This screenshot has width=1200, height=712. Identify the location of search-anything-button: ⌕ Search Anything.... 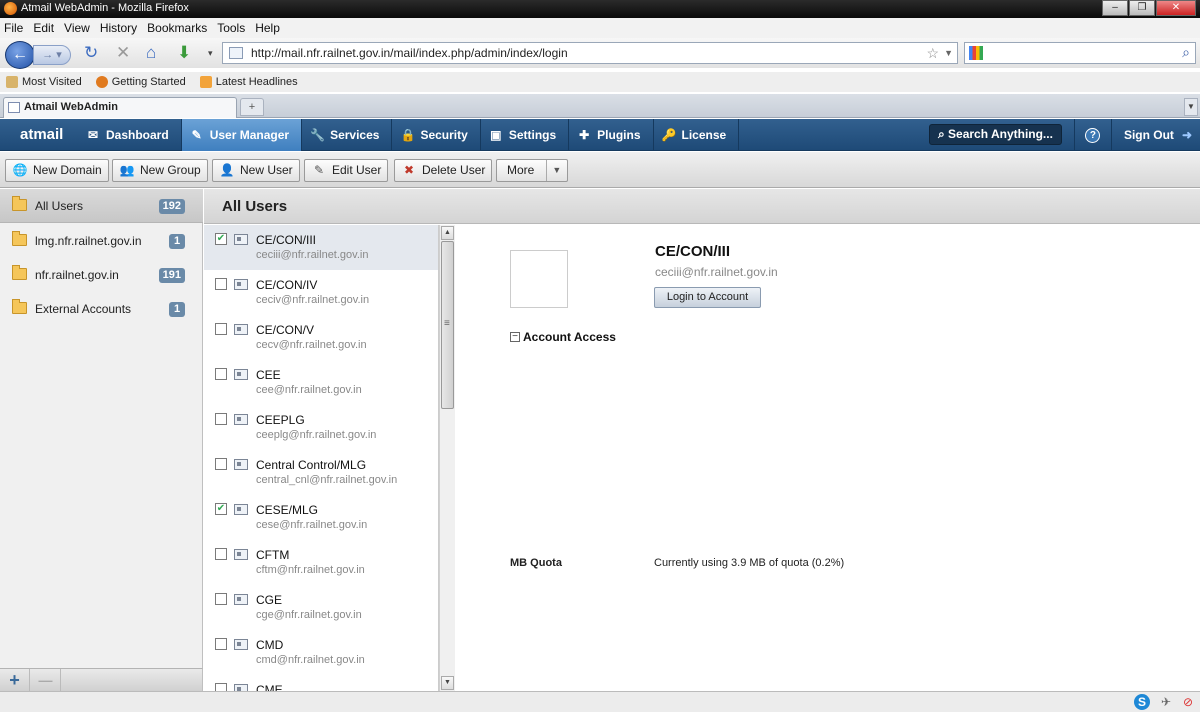
(995, 134).